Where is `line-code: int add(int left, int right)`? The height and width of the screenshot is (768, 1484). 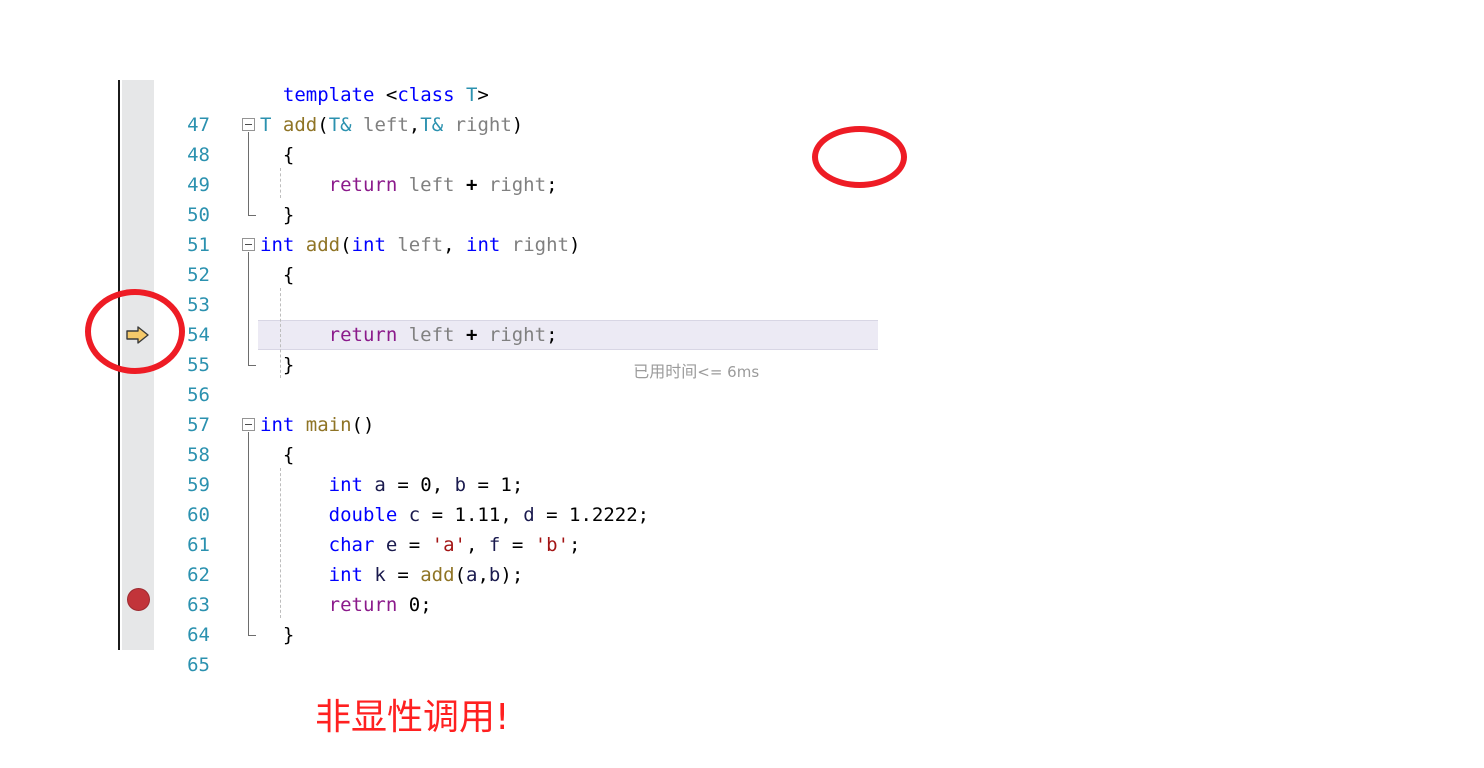 line-code: int add(int left, int right) is located at coordinates (420, 245).